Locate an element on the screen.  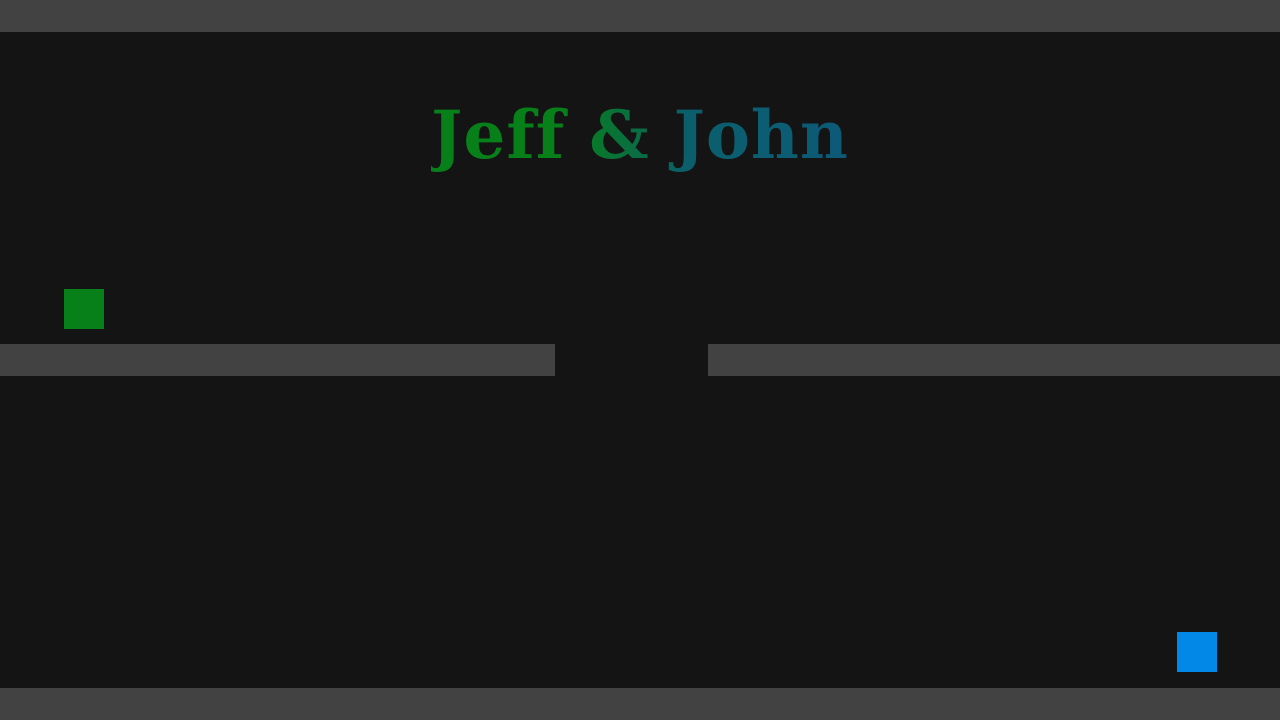
title-john: John is located at coordinates (749, 135).